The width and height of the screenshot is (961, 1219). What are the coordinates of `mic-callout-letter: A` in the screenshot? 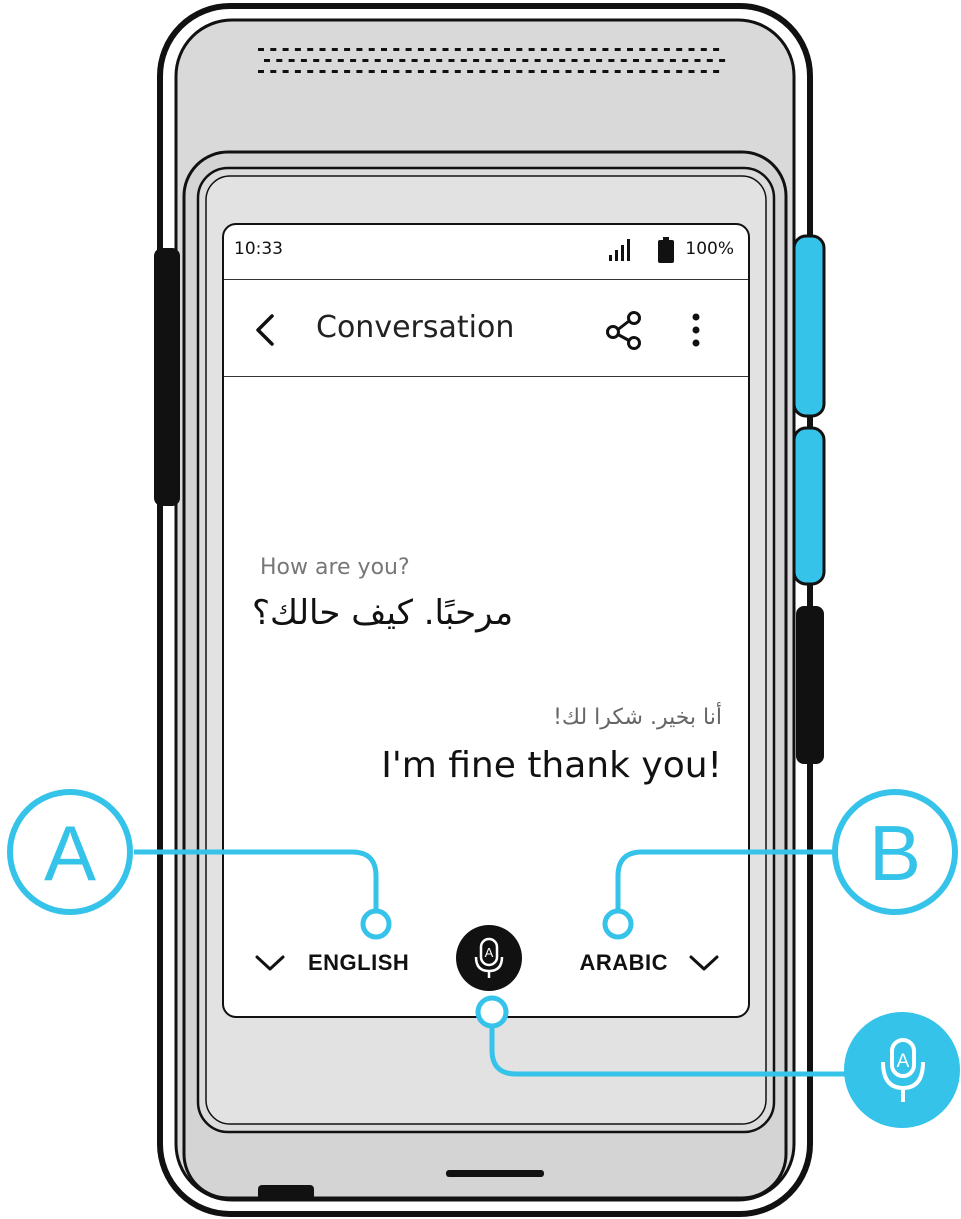 It's located at (903, 1061).